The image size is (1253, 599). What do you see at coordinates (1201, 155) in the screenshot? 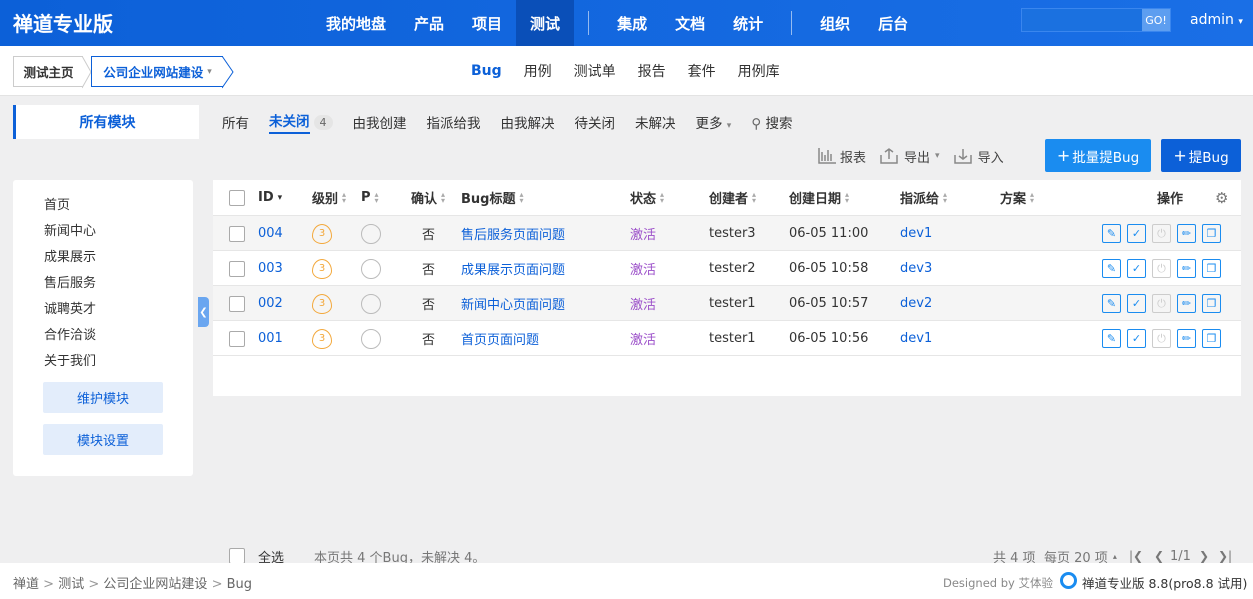
I see `create-bug-button: + 提Bug` at bounding box center [1201, 155].